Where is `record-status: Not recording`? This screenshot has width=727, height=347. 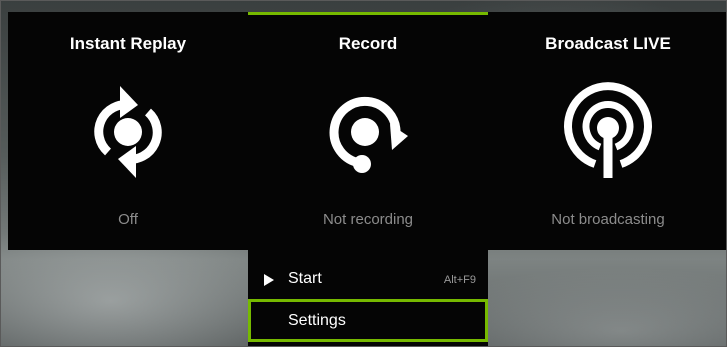 record-status: Not recording is located at coordinates (368, 219).